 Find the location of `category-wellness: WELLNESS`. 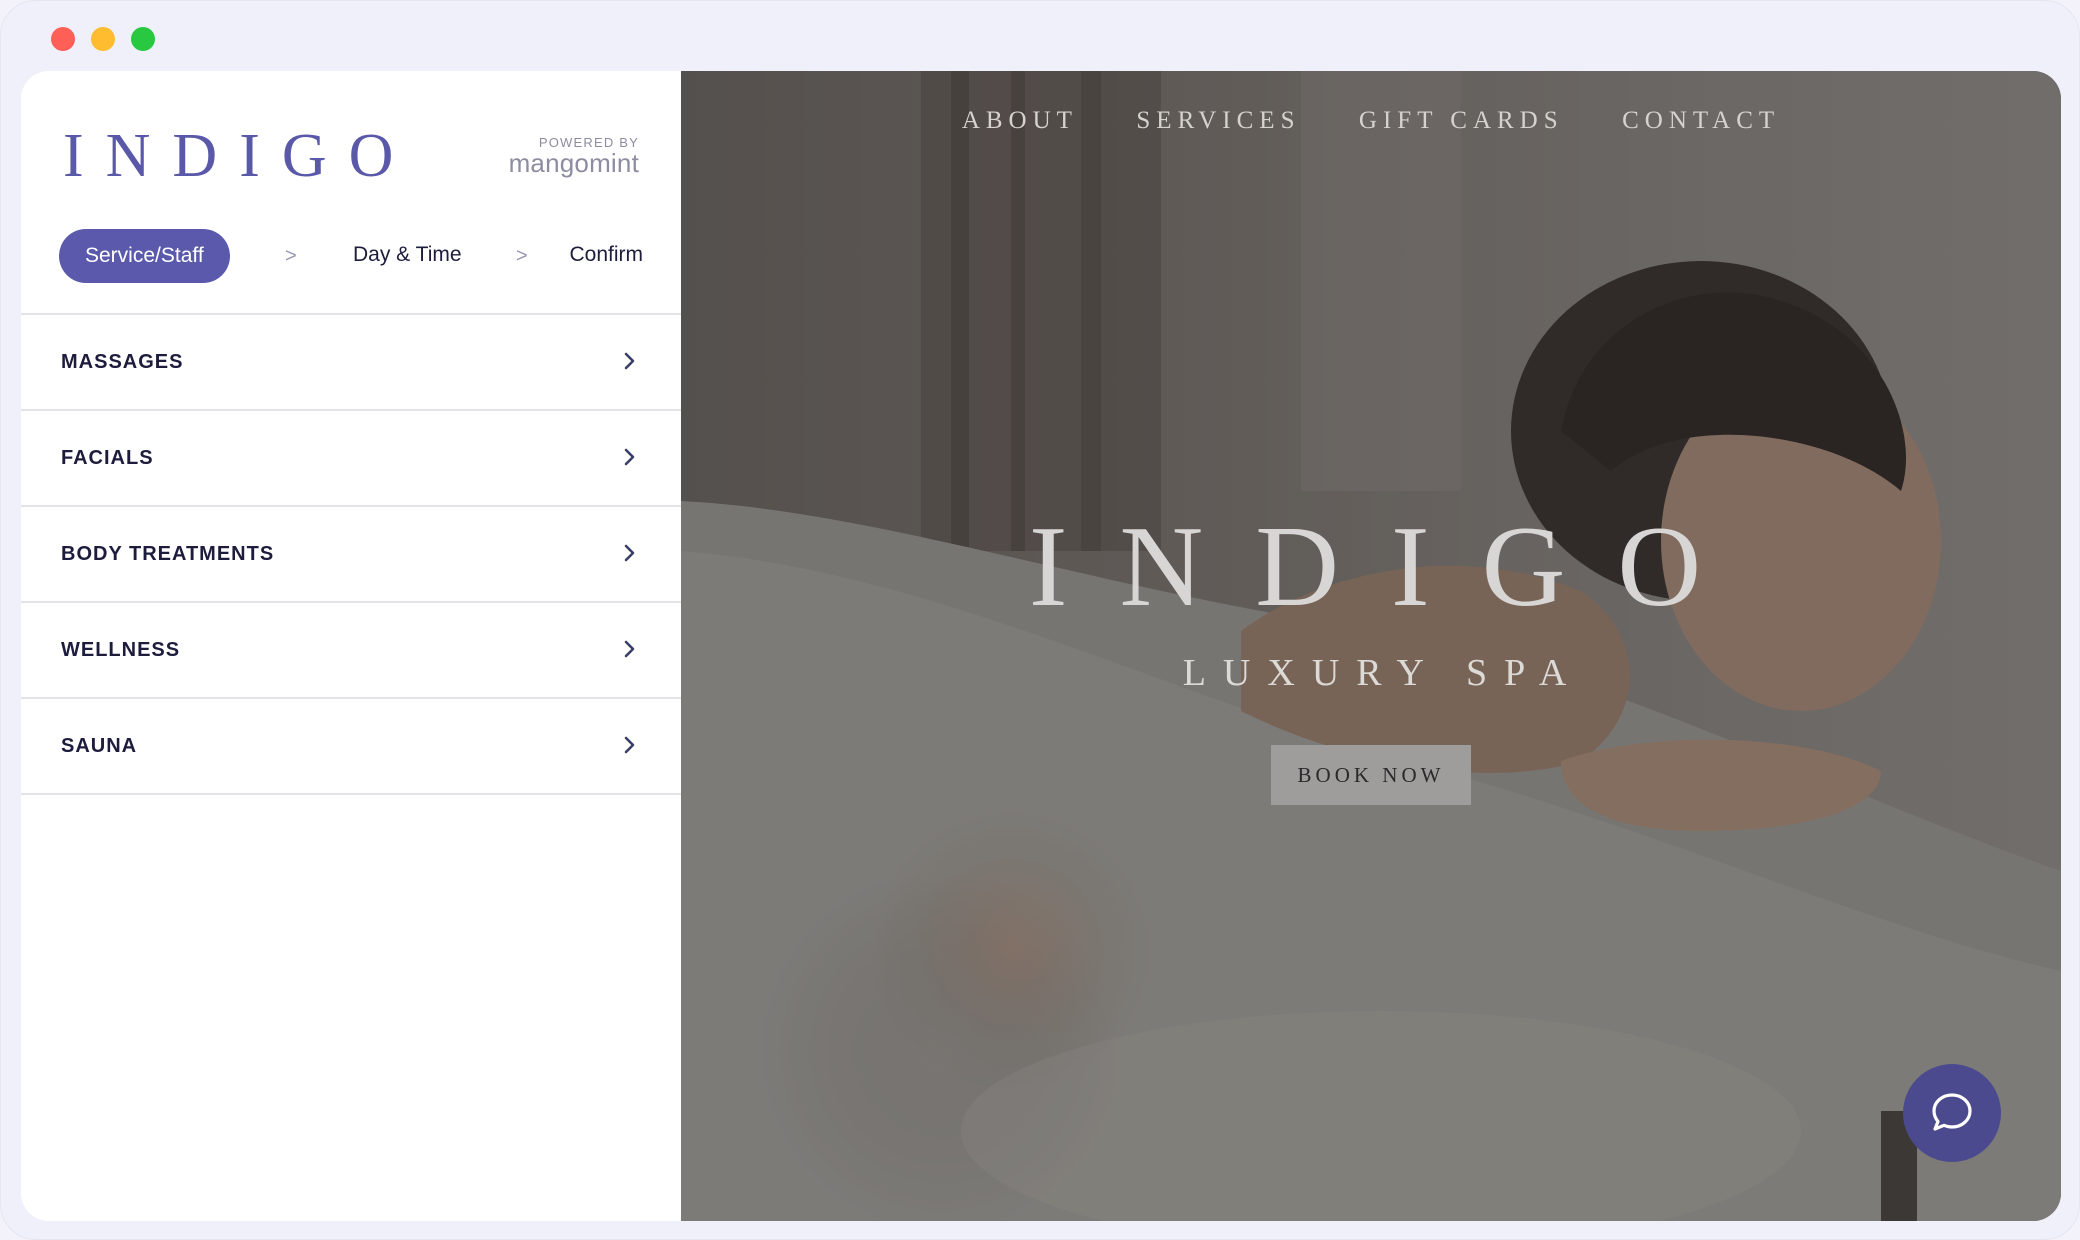

category-wellness: WELLNESS is located at coordinates (351, 651).